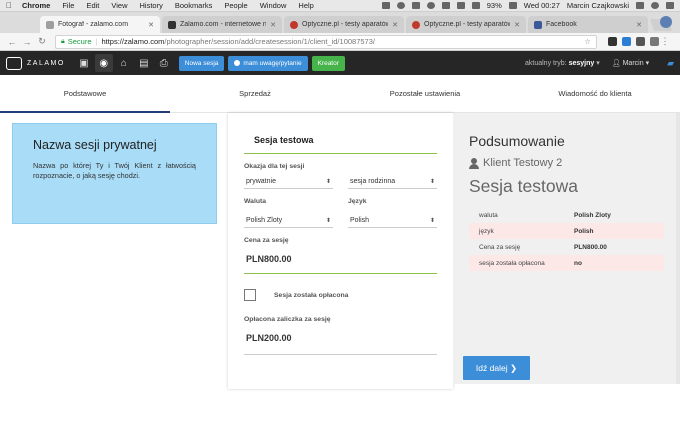 This screenshot has height=425, width=680. I want to click on menu-people: People, so click(235, 5).